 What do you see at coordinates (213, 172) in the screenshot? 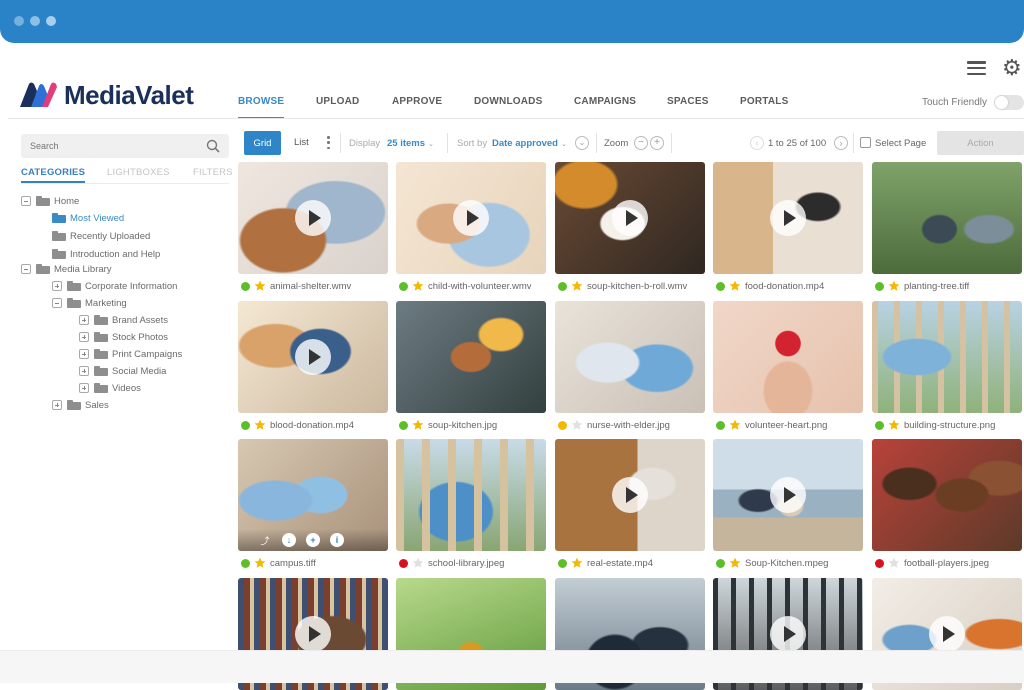
I see `tab-filters: FILTERS` at bounding box center [213, 172].